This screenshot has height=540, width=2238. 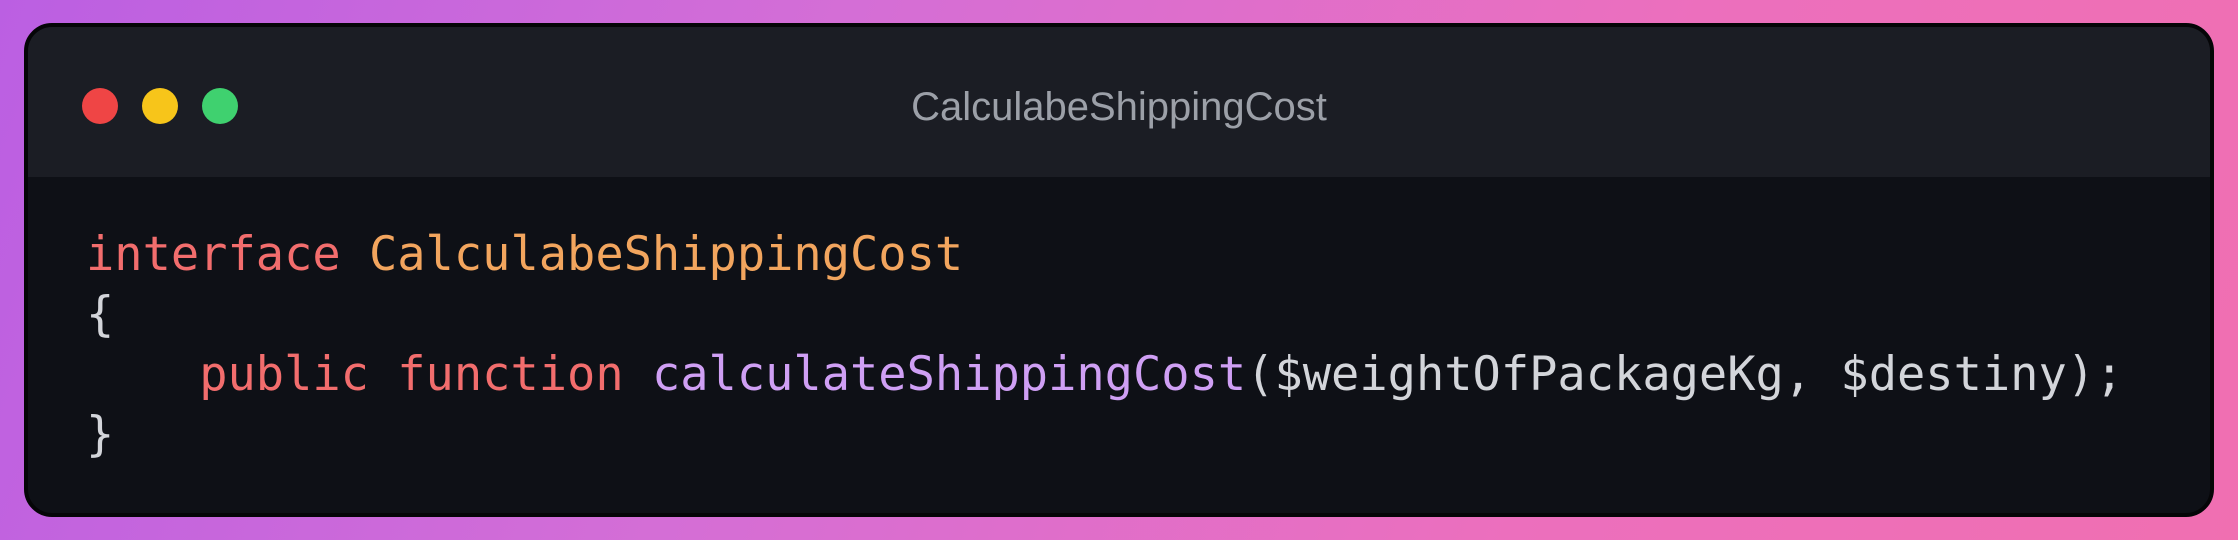 I want to click on function-name: calculateShippingCost, so click(x=949, y=374).